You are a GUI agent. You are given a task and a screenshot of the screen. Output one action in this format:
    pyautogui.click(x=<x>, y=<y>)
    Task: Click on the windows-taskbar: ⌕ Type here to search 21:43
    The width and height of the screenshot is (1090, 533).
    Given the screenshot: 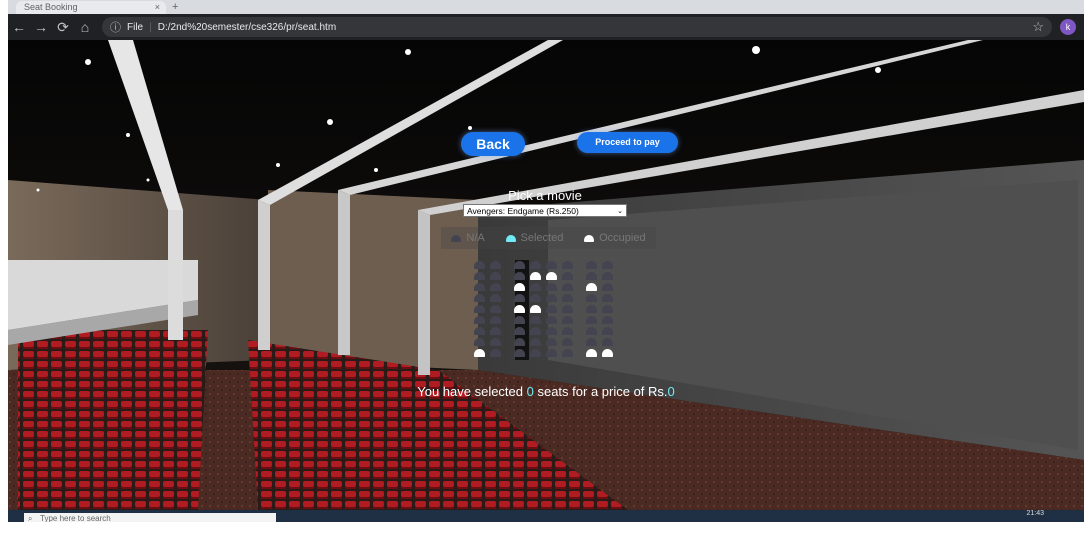 What is the action you would take?
    pyautogui.click(x=546, y=516)
    